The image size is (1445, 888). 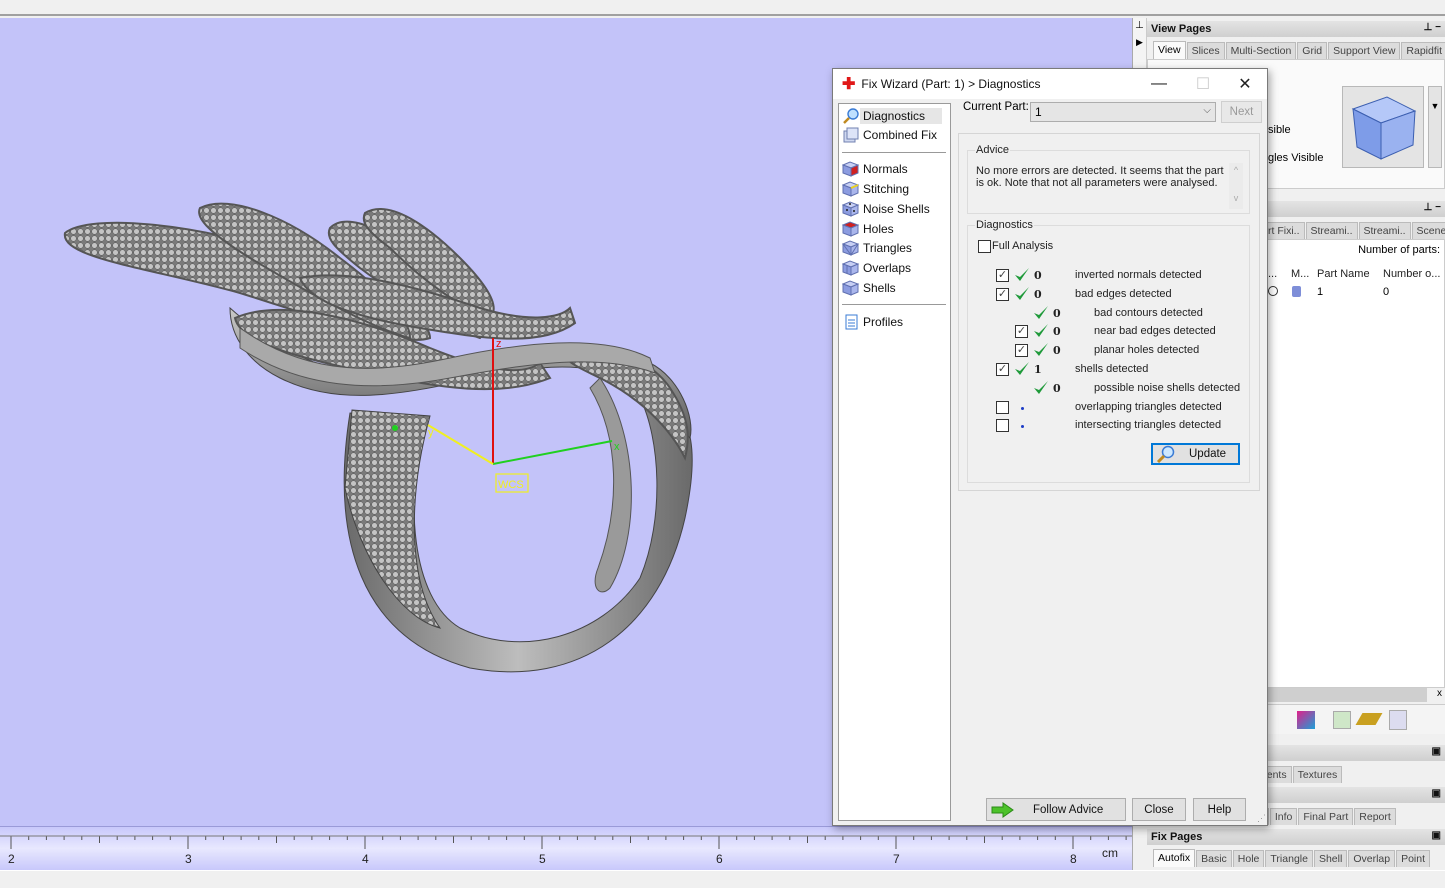 I want to click on next-button: Next, so click(x=1241, y=112).